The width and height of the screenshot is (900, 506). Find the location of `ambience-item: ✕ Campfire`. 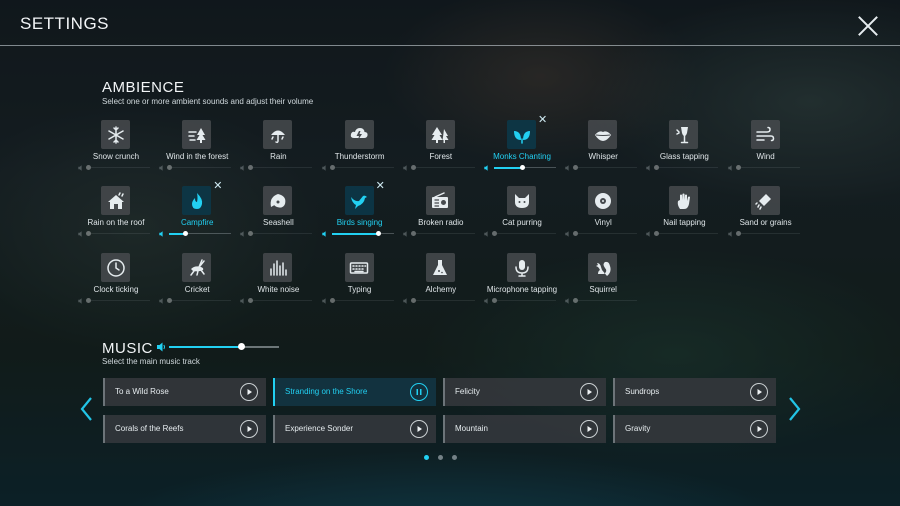

ambience-item: ✕ Campfire is located at coordinates (197, 210).